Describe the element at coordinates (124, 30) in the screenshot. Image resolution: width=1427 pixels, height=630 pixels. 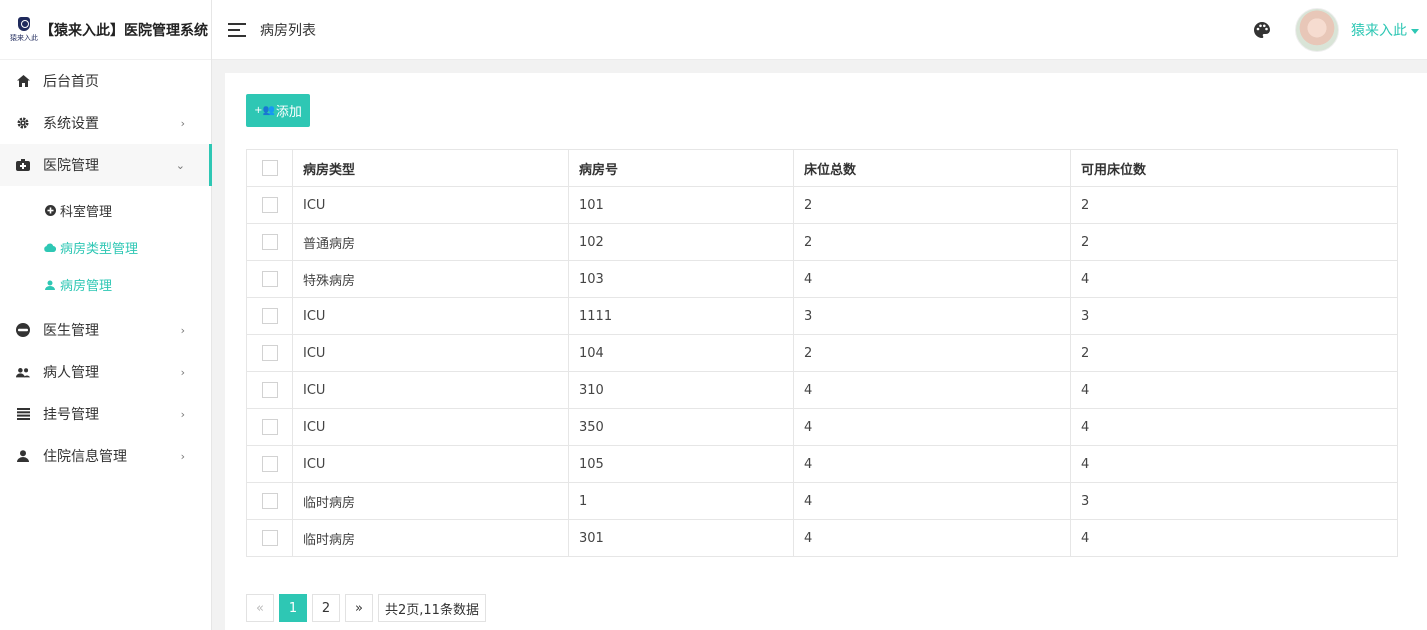
I see `brand-title: 【猿来入此】医院管理系统` at that location.